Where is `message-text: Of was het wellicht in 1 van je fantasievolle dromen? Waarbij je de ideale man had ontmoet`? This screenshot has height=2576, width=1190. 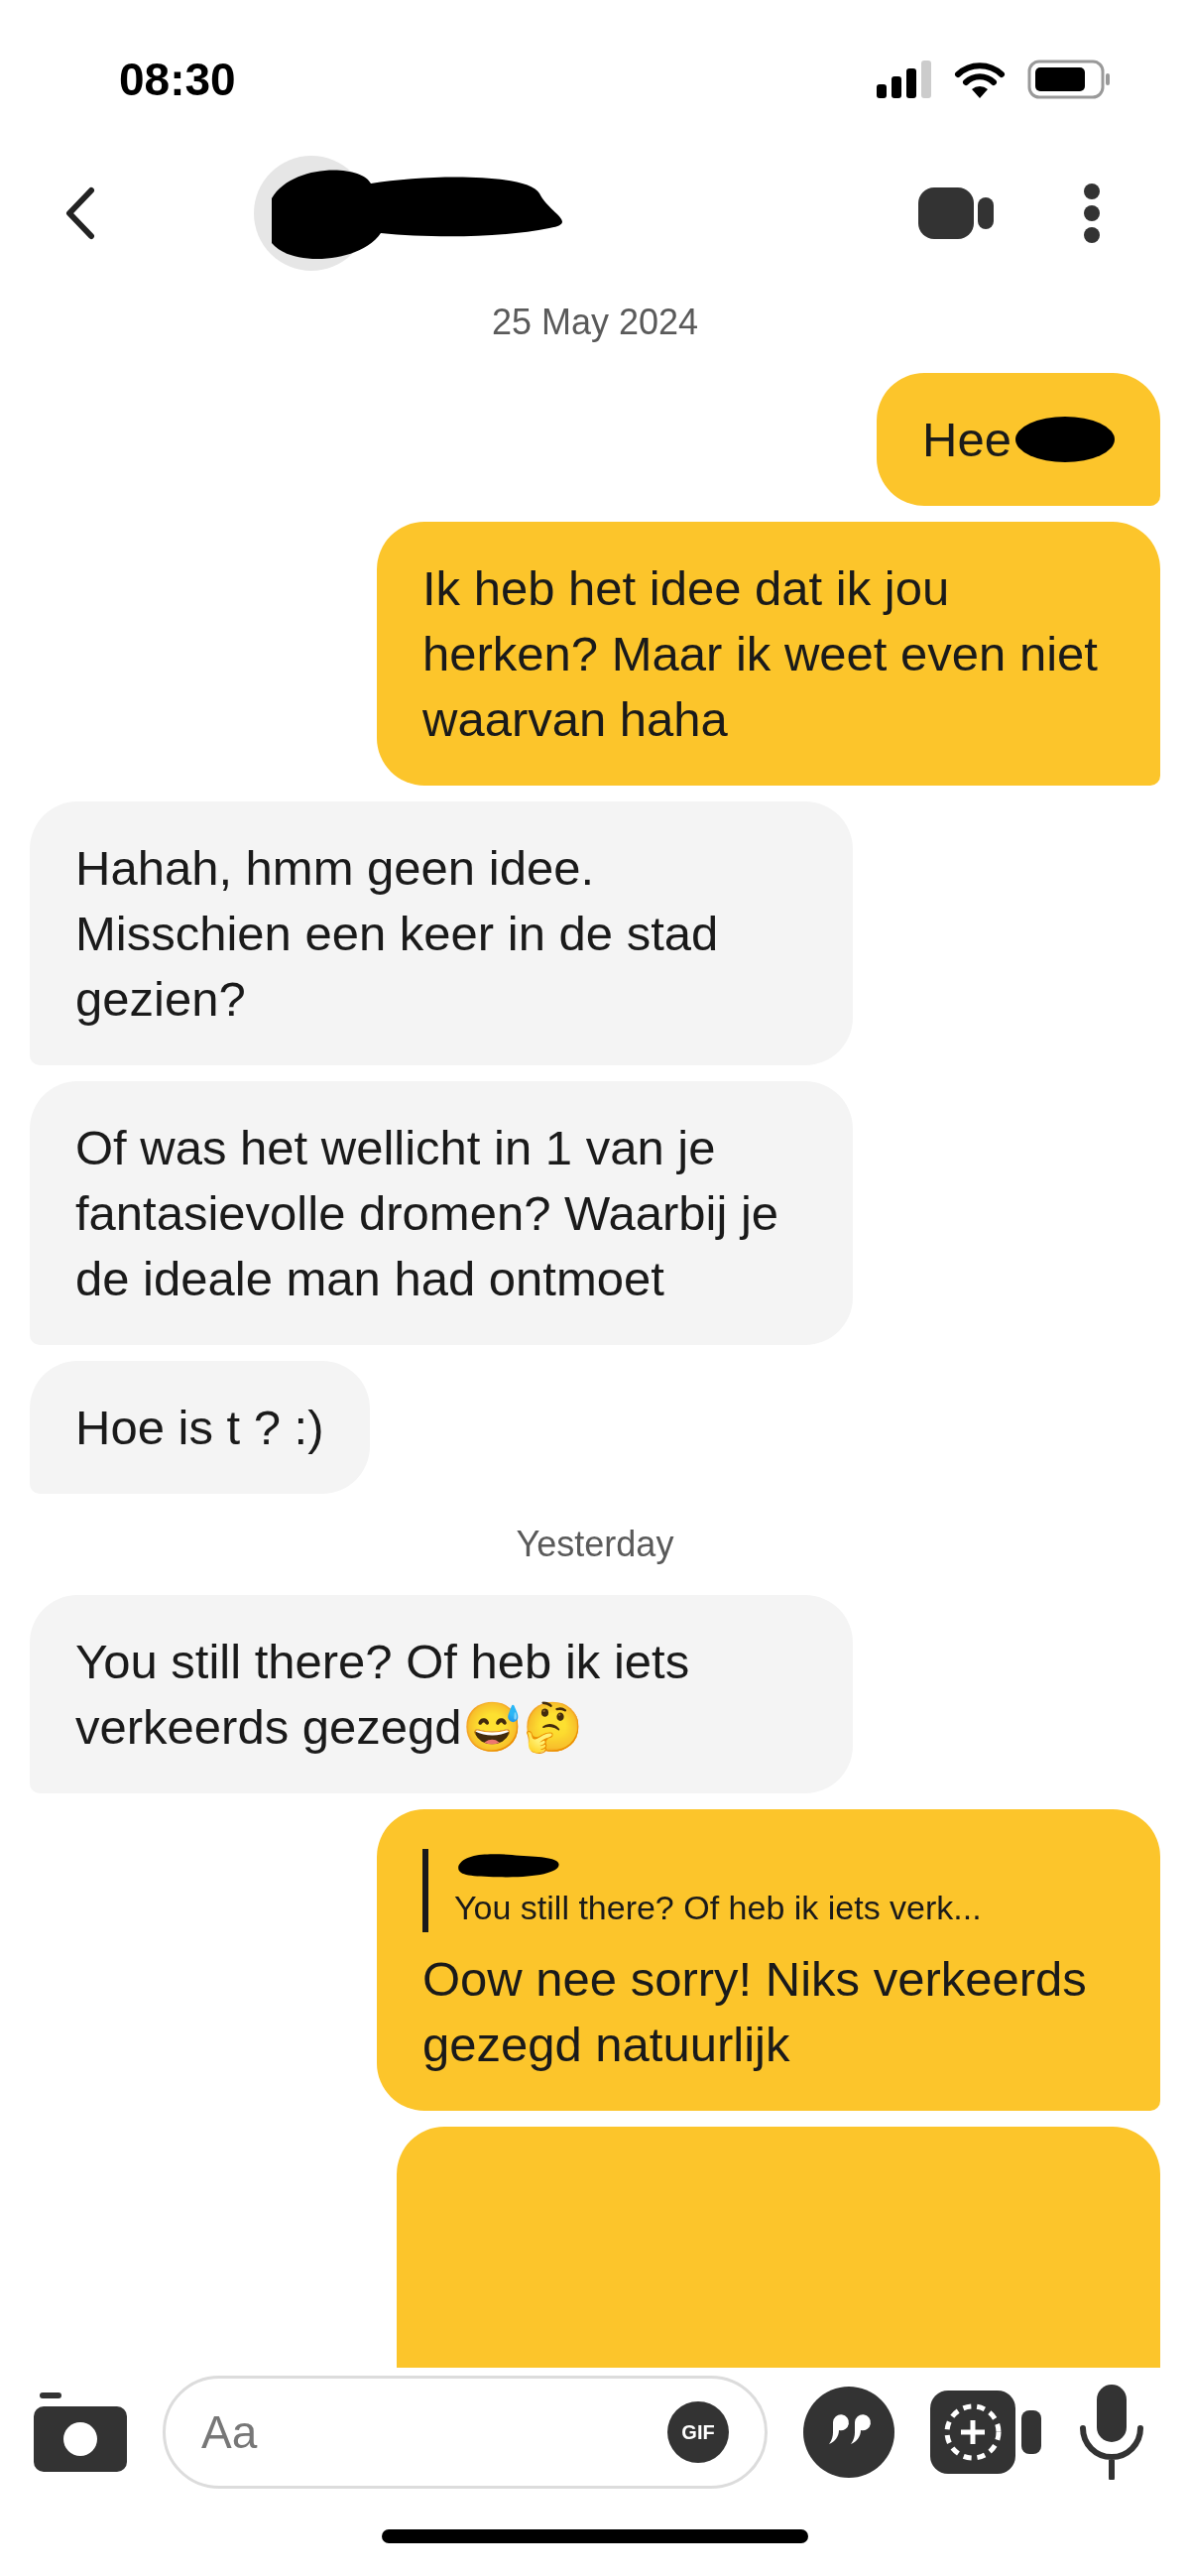 message-text: Of was het wellicht in 1 van je fantasievolle dromen? Waarbij je de ideale man had ontmoet is located at coordinates (427, 1213).